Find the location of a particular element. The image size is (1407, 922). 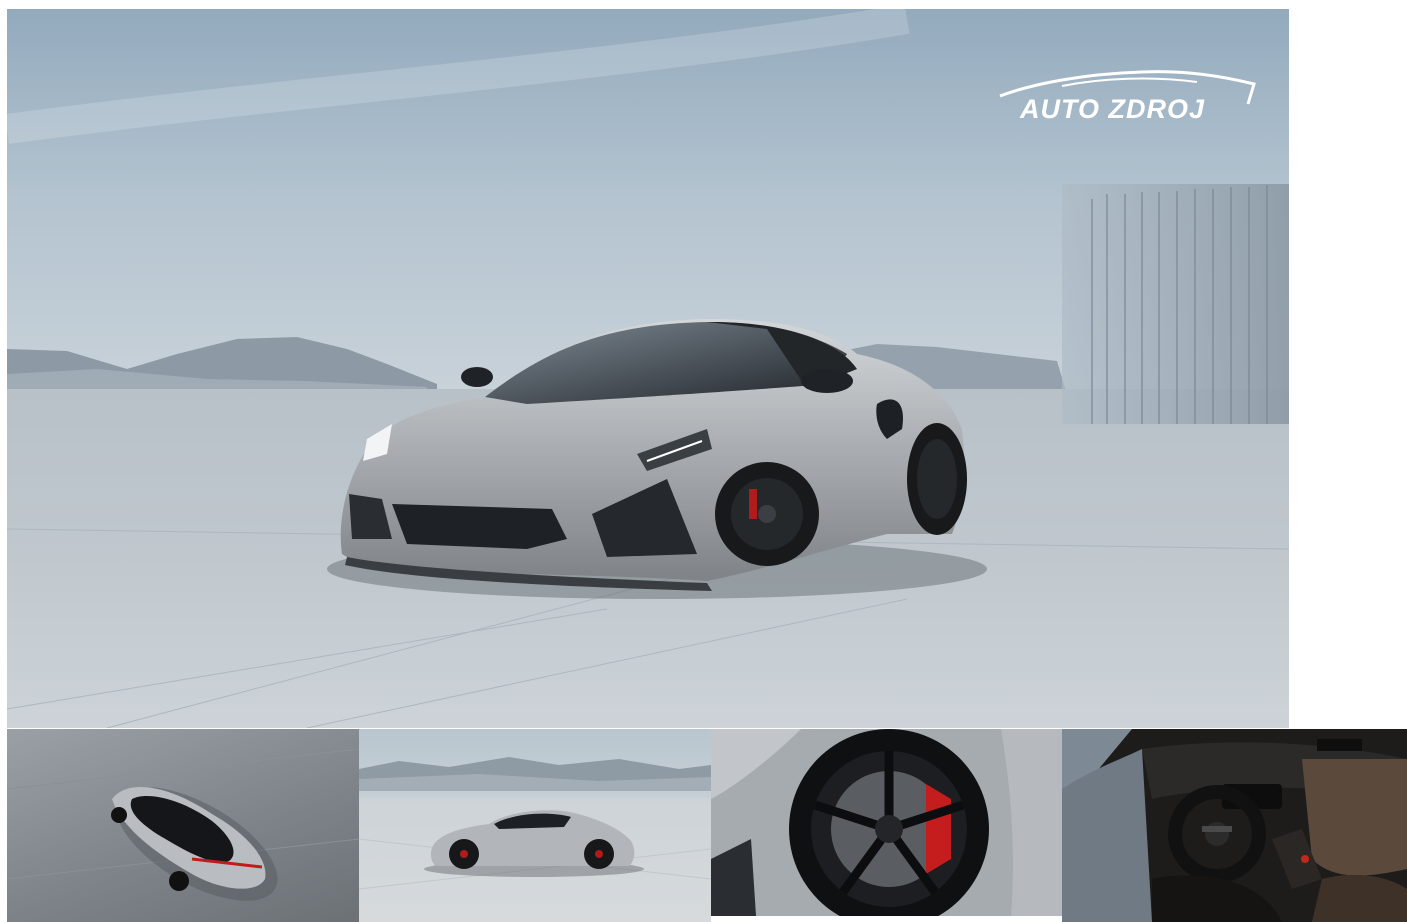

brand-name: AUTO ZDROJ is located at coordinates (1113, 109).